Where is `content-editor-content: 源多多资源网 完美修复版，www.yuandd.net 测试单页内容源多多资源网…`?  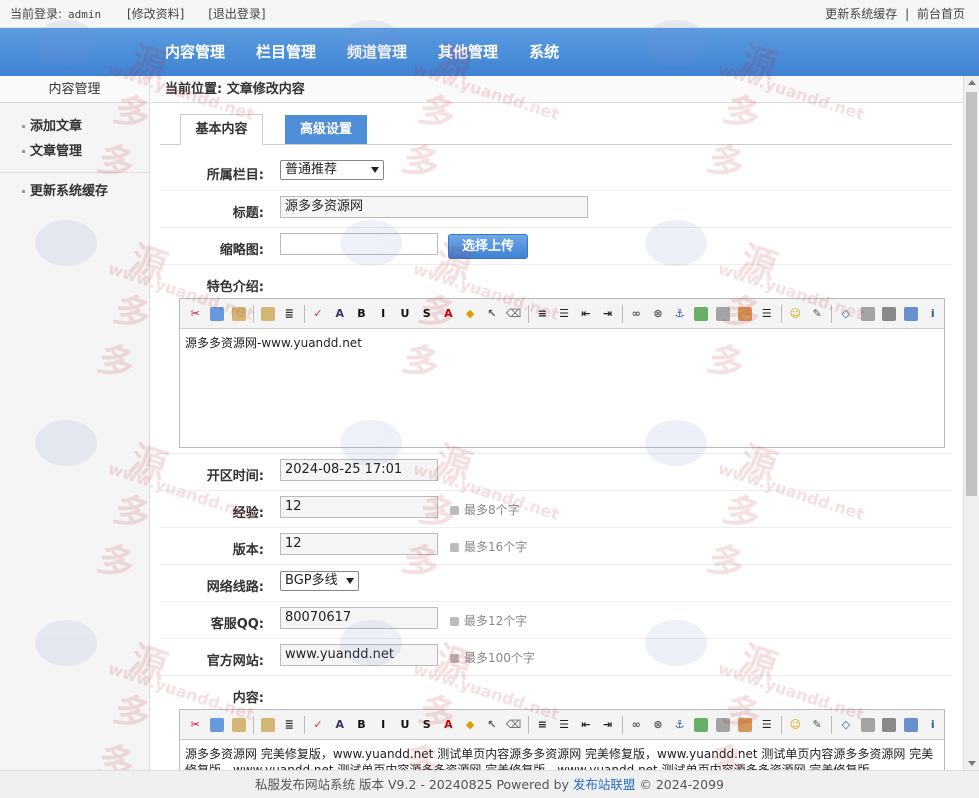
content-editor-content: 源多多资源网 完美修复版，www.yuandd.net 测试单页内容源多多资源网… is located at coordinates (562, 755).